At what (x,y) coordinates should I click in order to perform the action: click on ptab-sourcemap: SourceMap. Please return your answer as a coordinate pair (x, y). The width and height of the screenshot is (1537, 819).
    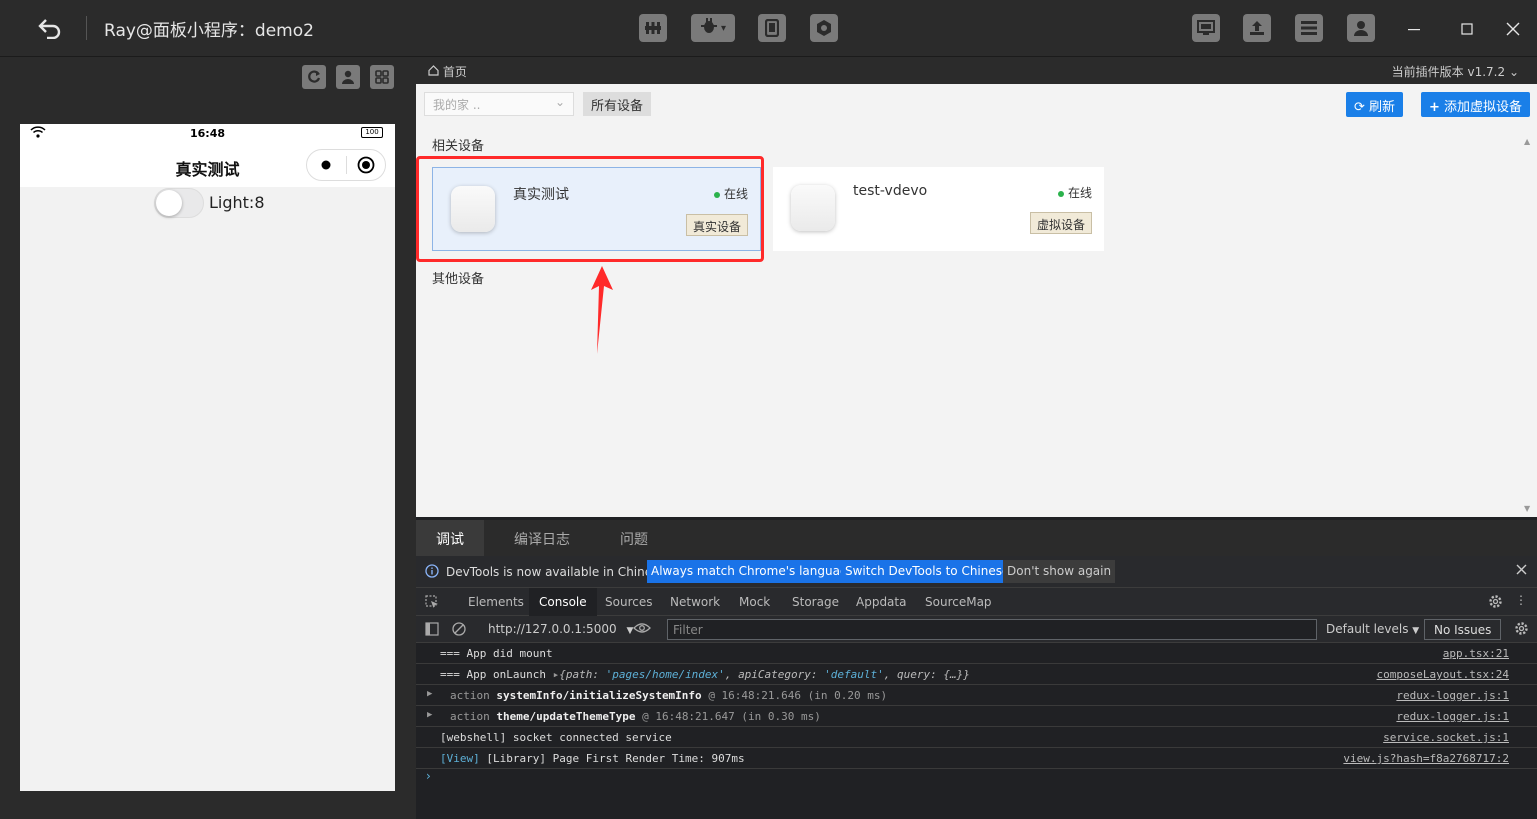
    Looking at the image, I should click on (958, 602).